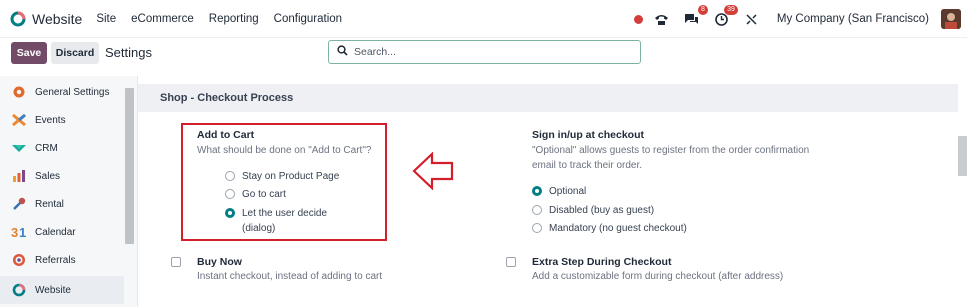 The height and width of the screenshot is (307, 967). I want to click on signin-description-line2: email to track their order., so click(587, 165).